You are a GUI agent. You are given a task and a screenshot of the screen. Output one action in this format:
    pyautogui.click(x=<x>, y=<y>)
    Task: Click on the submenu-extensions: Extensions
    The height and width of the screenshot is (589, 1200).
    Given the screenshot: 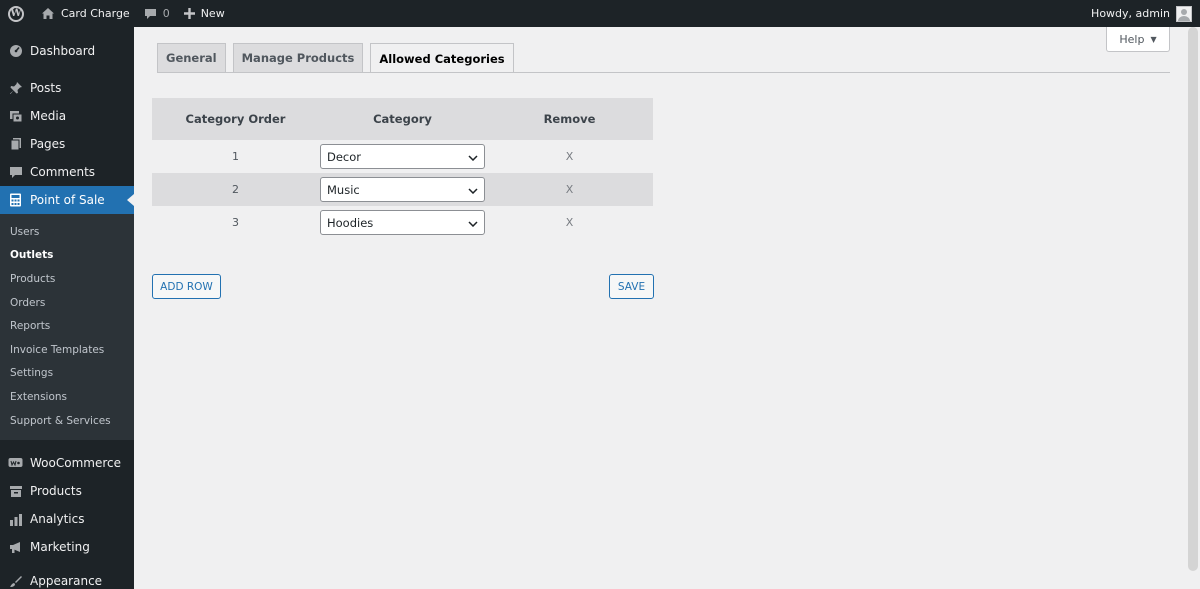 What is the action you would take?
    pyautogui.click(x=67, y=397)
    